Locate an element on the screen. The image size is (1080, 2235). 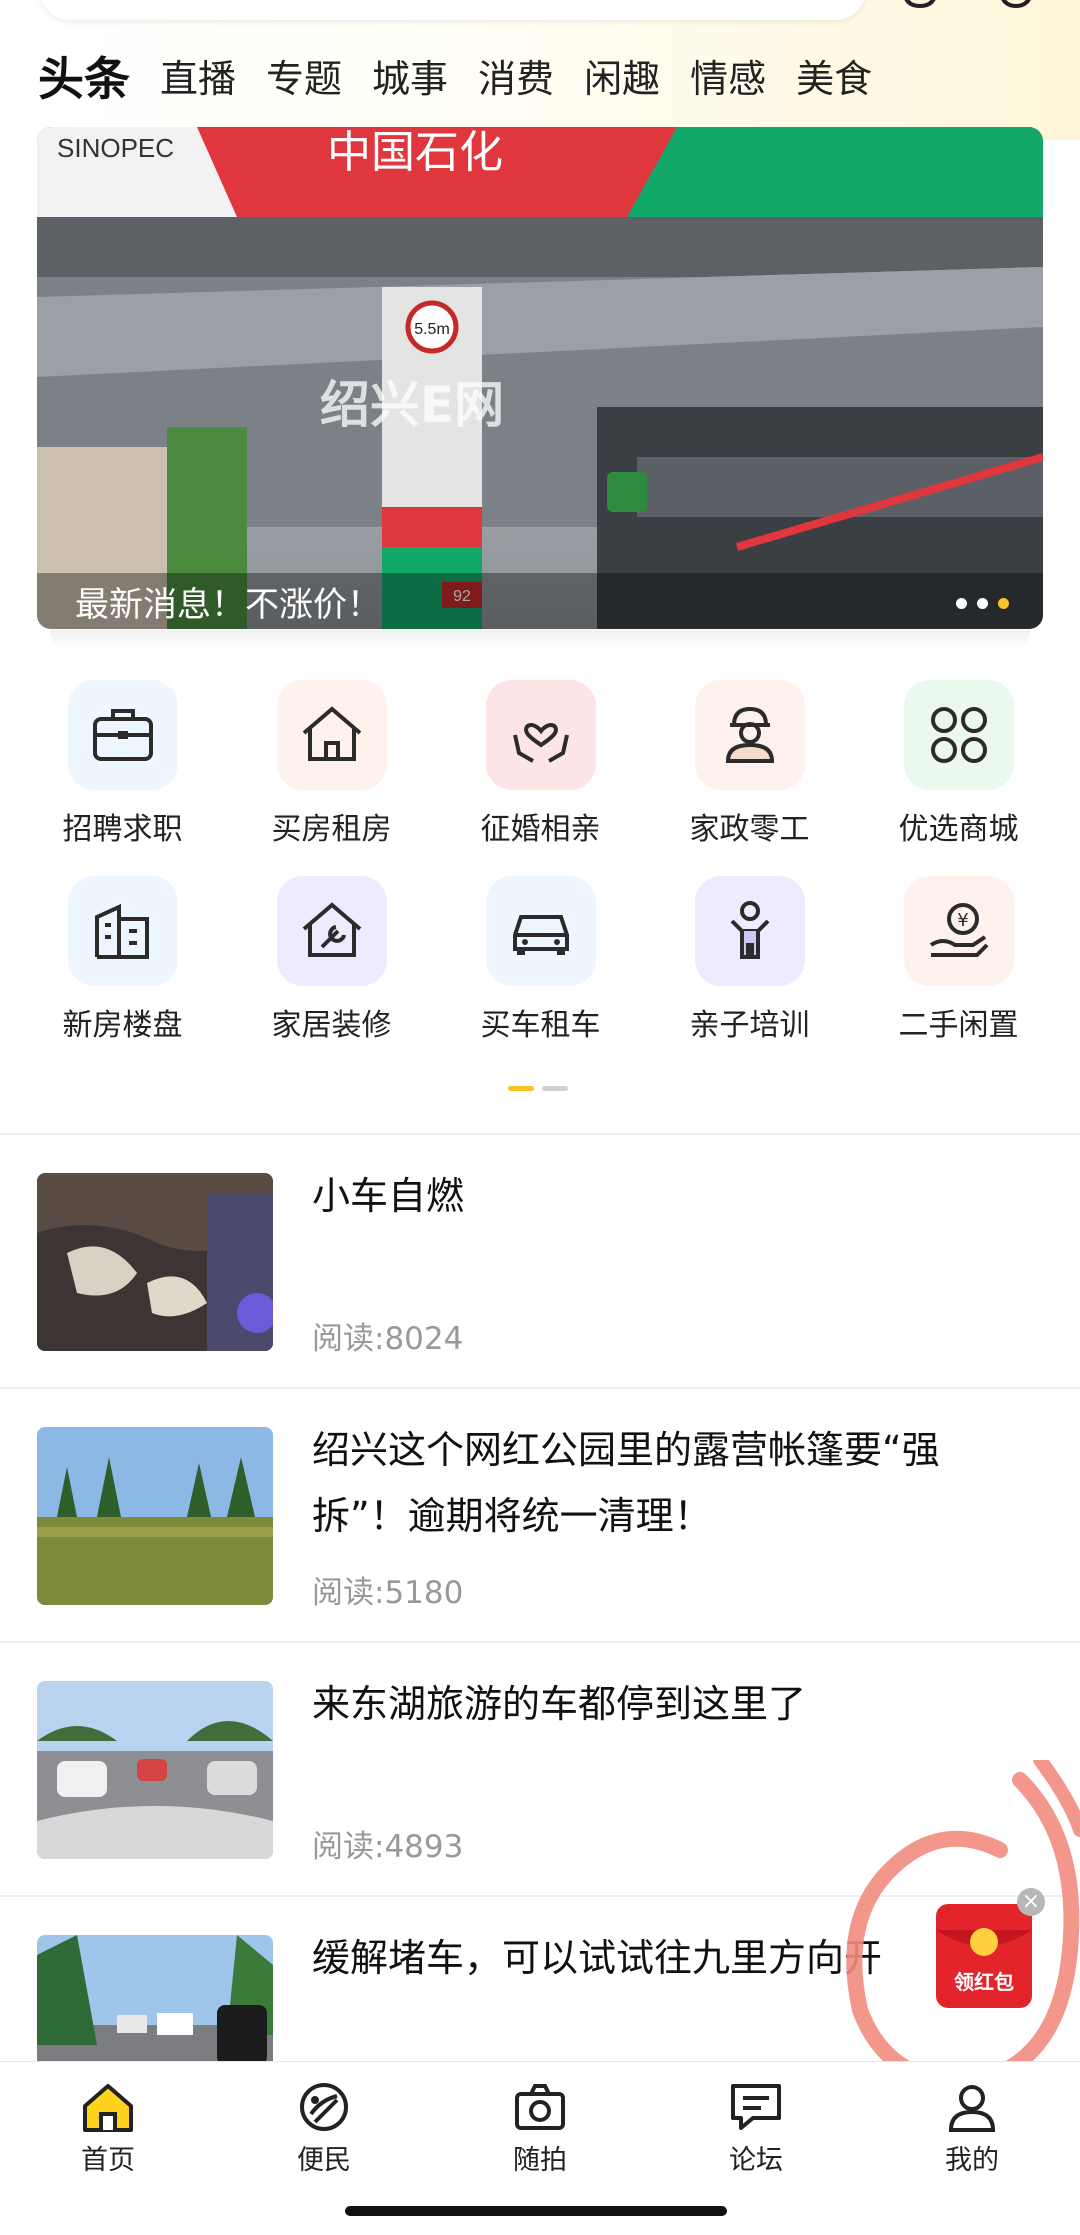
sign-text: 中国石化 is located at coordinates (415, 152).